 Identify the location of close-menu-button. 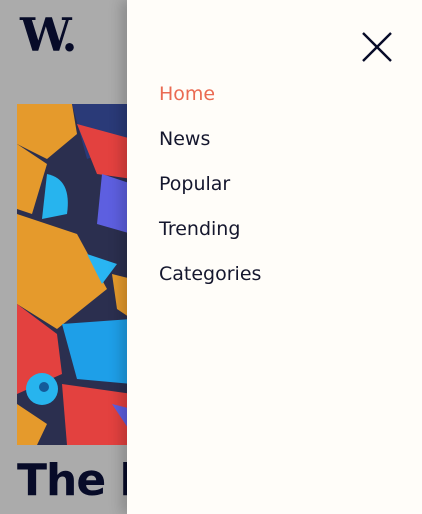
(377, 47).